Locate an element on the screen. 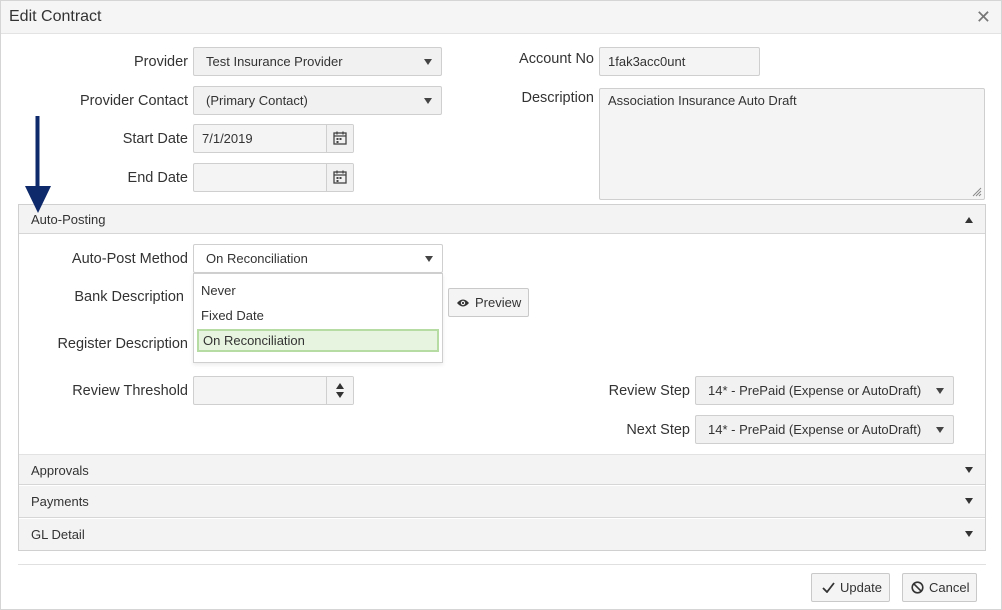  footer-divider is located at coordinates (502, 564).